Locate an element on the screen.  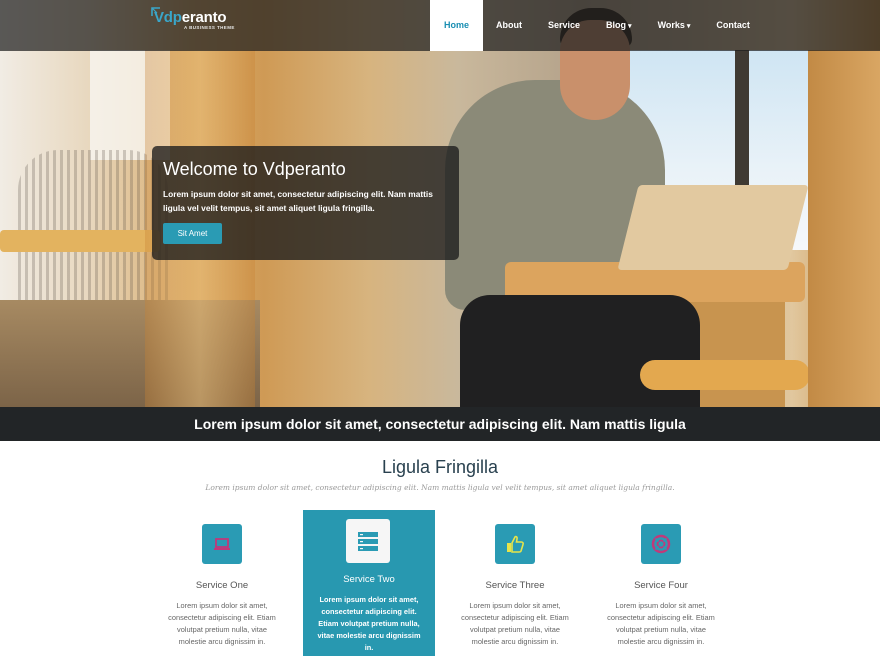
service-title: Service Two is located at coordinates (369, 579).